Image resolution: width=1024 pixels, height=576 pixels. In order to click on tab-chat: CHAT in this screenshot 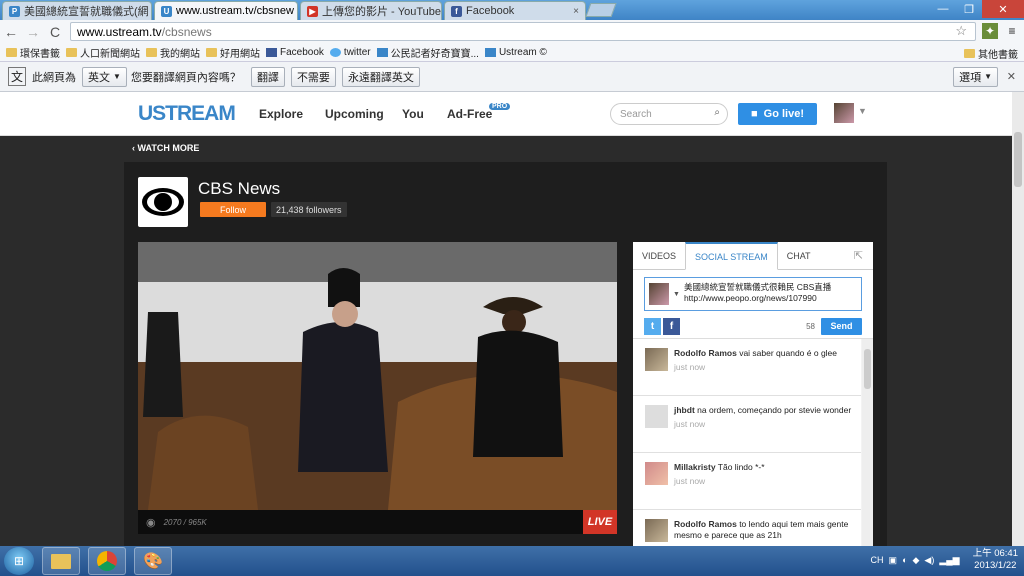, I will do `click(799, 255)`.